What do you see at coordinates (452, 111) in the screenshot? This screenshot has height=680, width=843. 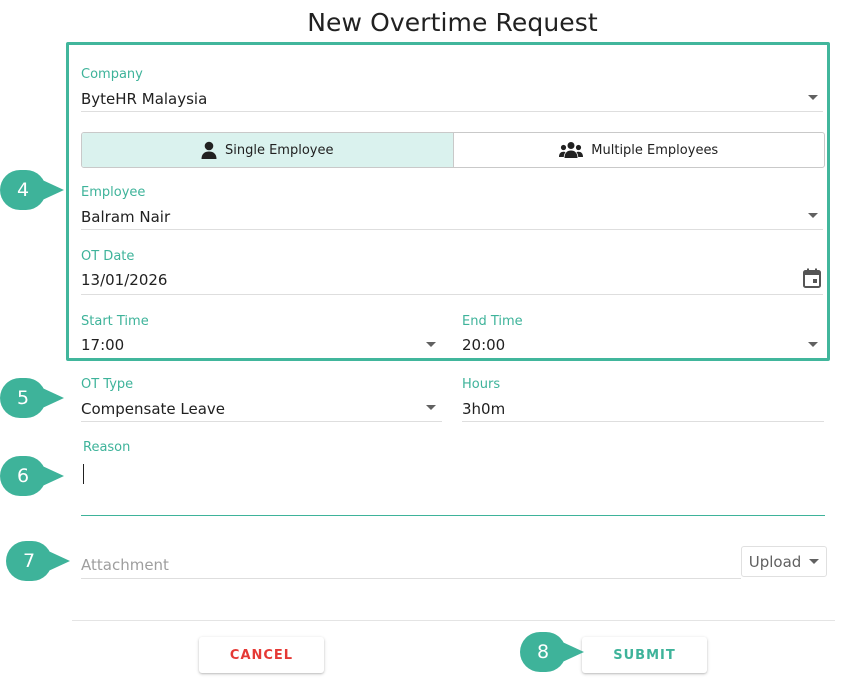 I see `company-underline` at bounding box center [452, 111].